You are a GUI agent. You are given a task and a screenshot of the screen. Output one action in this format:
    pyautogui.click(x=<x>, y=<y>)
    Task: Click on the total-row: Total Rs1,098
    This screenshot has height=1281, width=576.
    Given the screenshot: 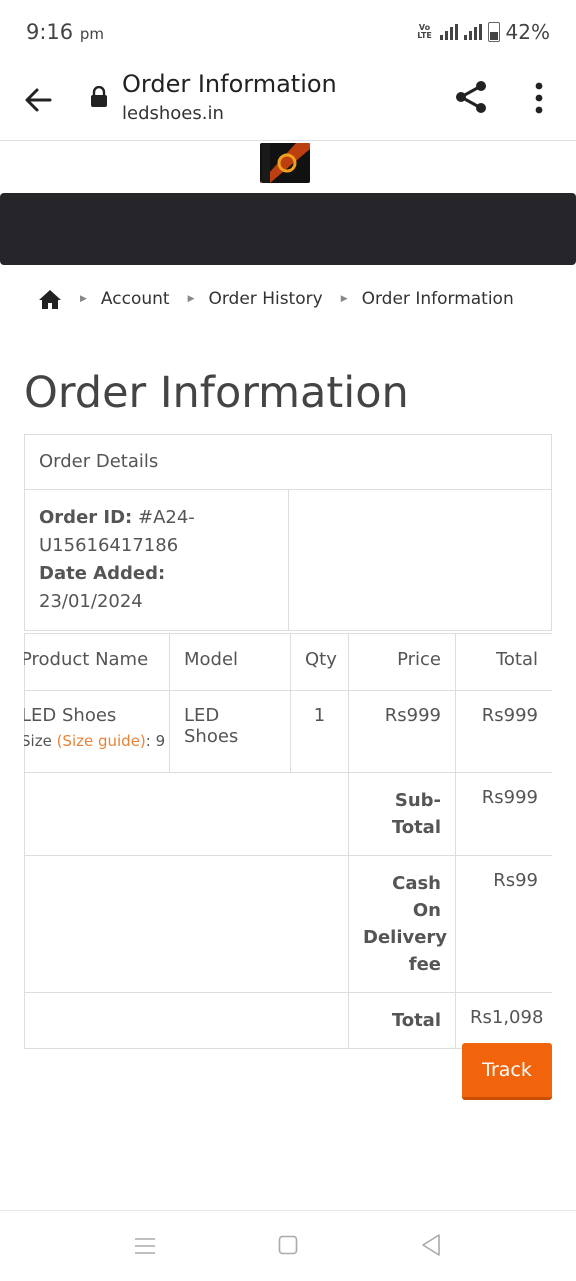 What is the action you would take?
    pyautogui.click(x=288, y=1020)
    